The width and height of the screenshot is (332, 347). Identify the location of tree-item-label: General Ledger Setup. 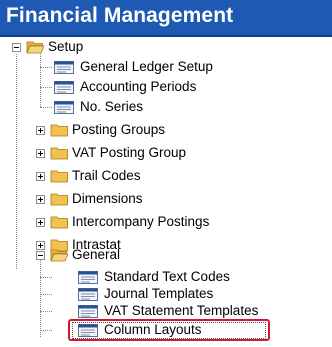
(146, 66).